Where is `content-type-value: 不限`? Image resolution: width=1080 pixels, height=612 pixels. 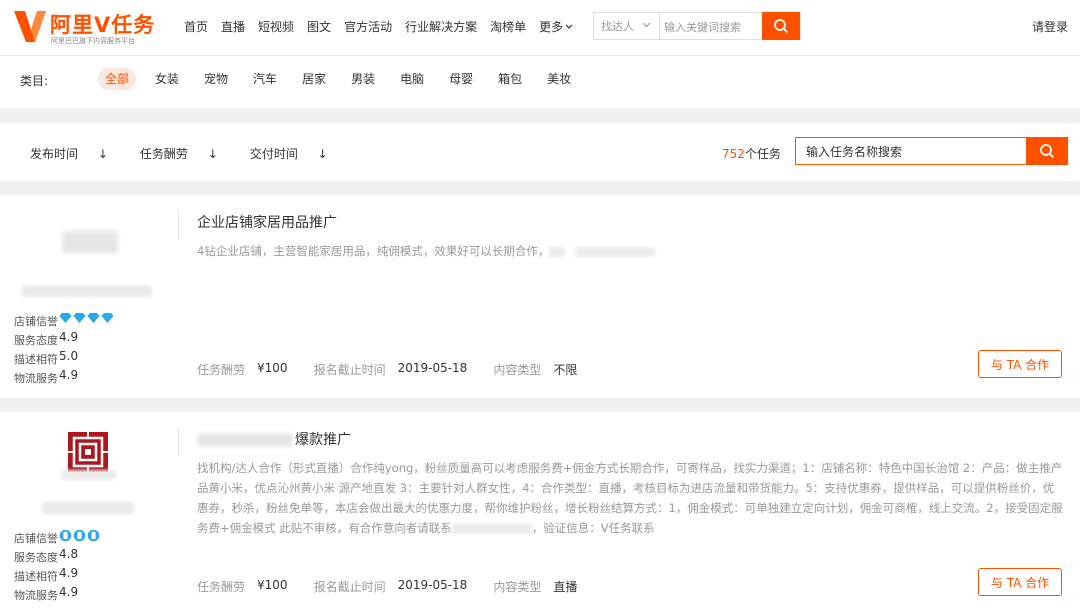 content-type-value: 不限 is located at coordinates (565, 370).